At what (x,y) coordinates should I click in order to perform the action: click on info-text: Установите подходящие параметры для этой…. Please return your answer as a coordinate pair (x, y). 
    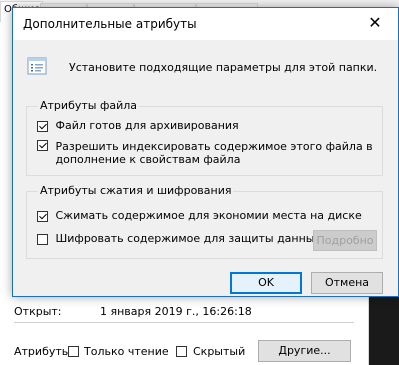
    Looking at the image, I should click on (223, 67).